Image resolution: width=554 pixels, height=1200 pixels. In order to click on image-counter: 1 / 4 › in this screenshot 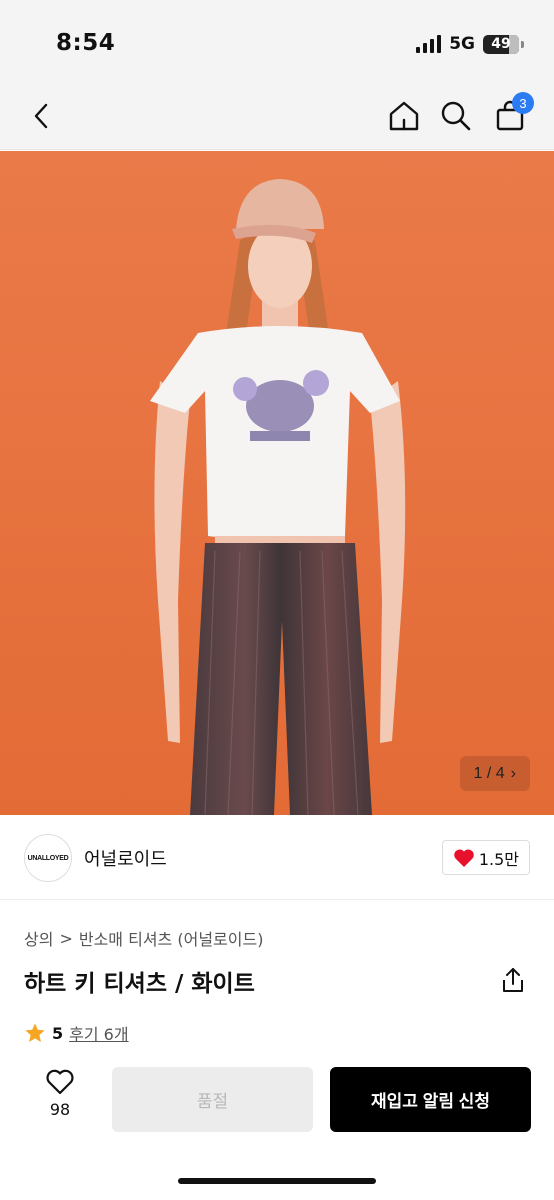, I will do `click(494, 773)`.